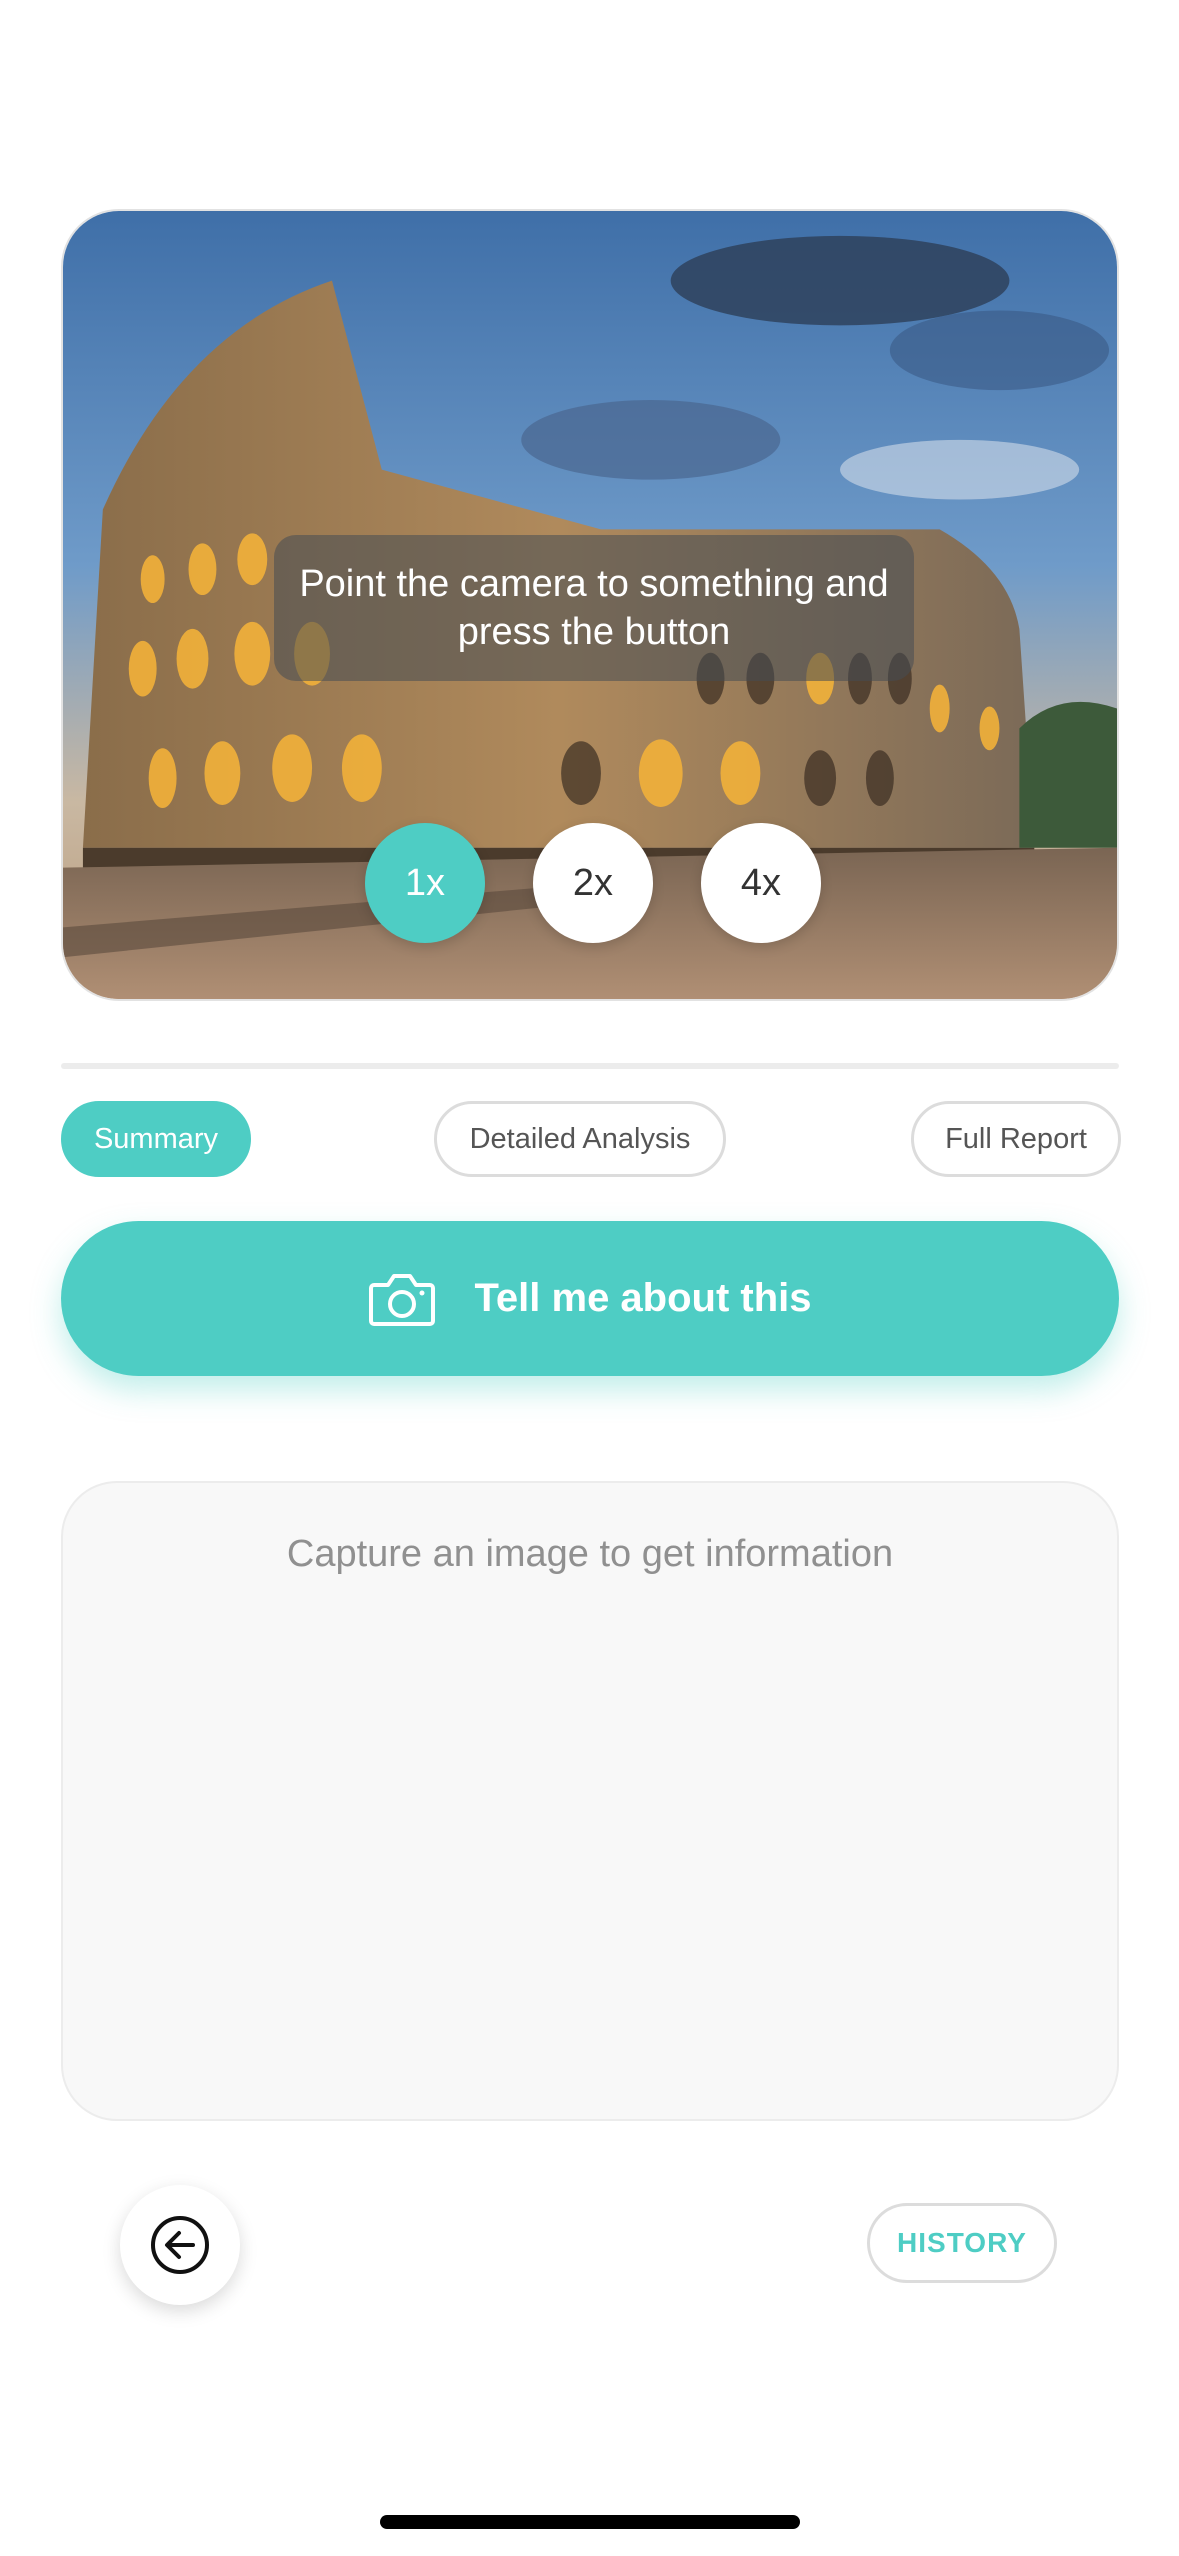  What do you see at coordinates (1016, 1139) in the screenshot?
I see `tab-full-report: Full Report` at bounding box center [1016, 1139].